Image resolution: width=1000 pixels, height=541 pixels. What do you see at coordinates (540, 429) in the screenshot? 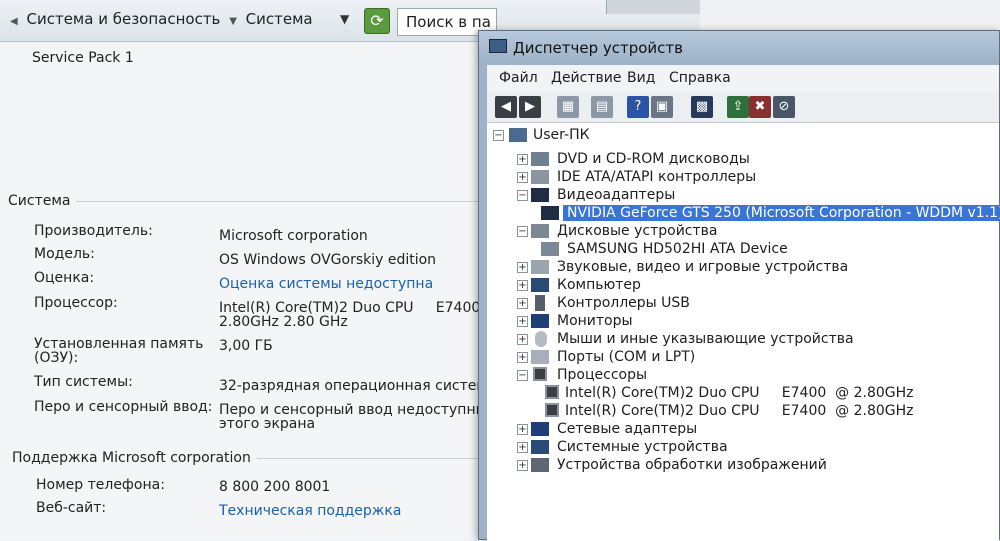
I see `network-icon` at bounding box center [540, 429].